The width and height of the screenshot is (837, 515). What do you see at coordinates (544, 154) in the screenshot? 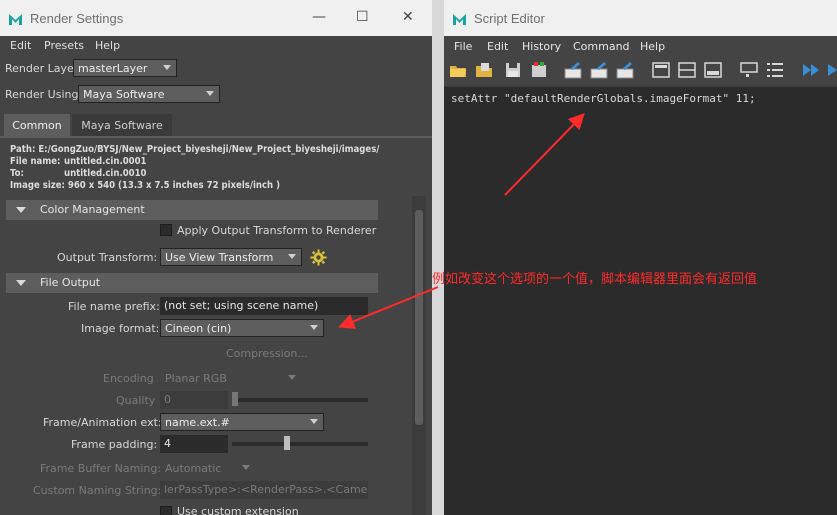
I see `arrow-to-script-line` at bounding box center [544, 154].